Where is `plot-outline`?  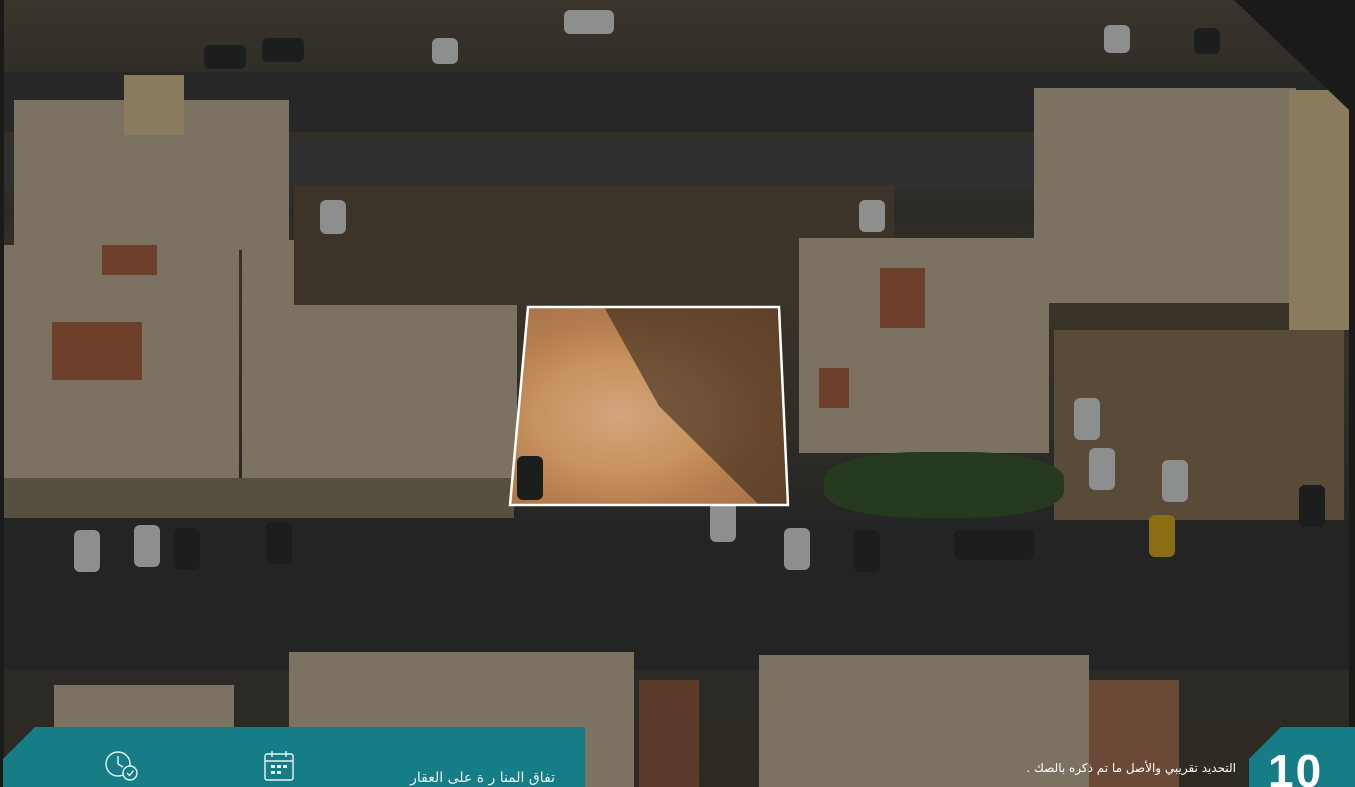 plot-outline is located at coordinates (649, 406).